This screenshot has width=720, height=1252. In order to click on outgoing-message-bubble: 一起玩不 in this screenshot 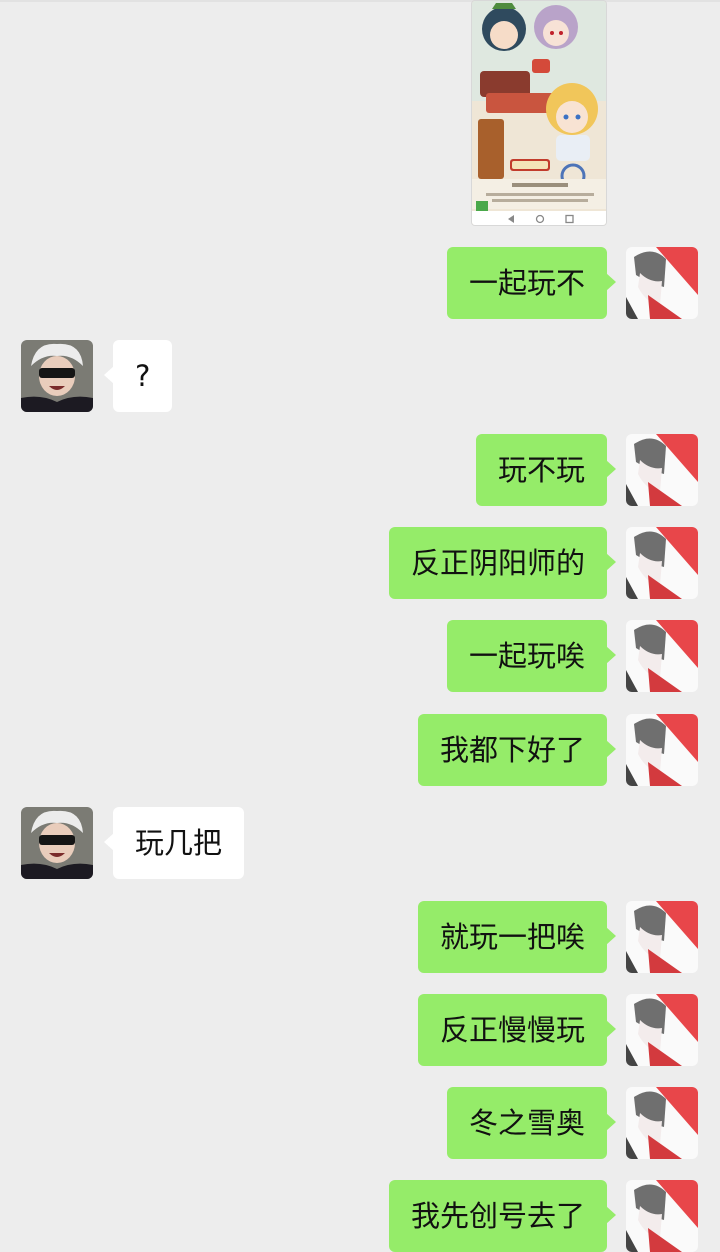, I will do `click(531, 283)`.